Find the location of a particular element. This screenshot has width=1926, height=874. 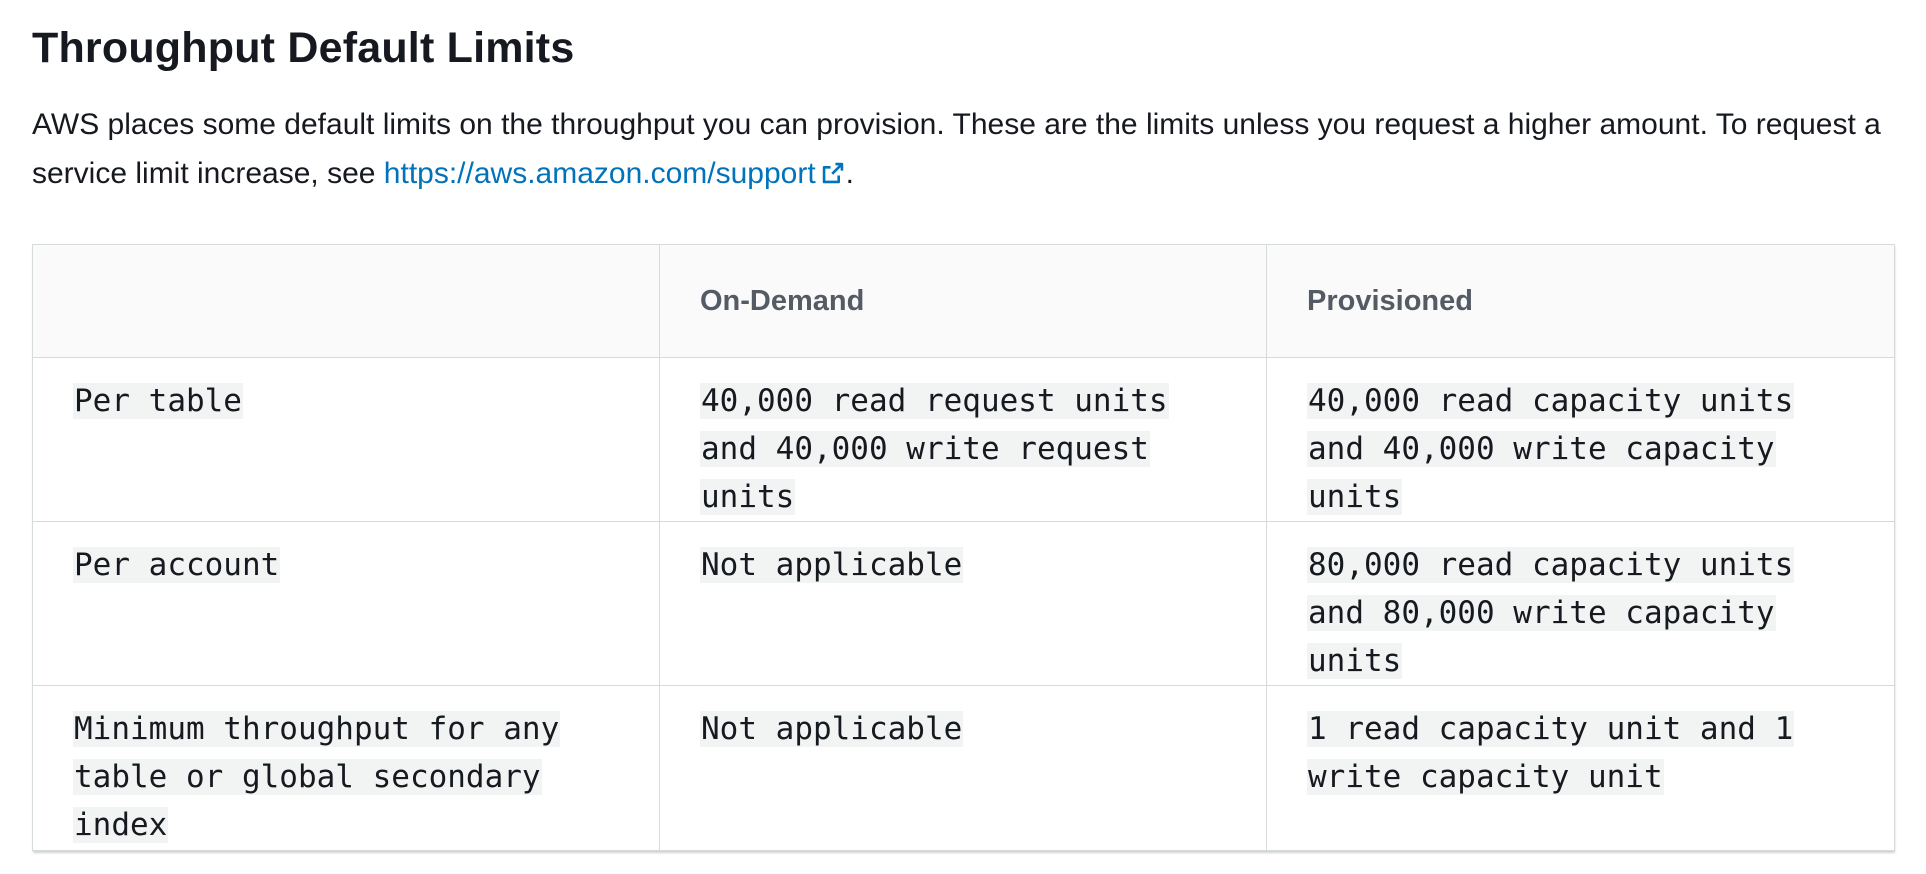

trailing-period: . is located at coordinates (850, 173).